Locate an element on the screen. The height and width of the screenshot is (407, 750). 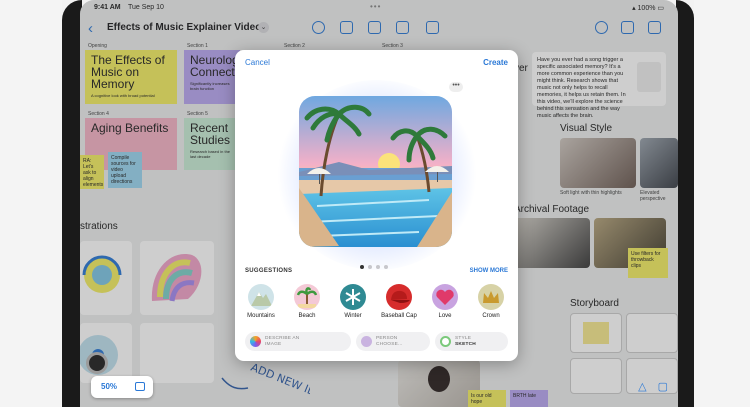
suggestion-love: Love is located at coordinates (445, 301).